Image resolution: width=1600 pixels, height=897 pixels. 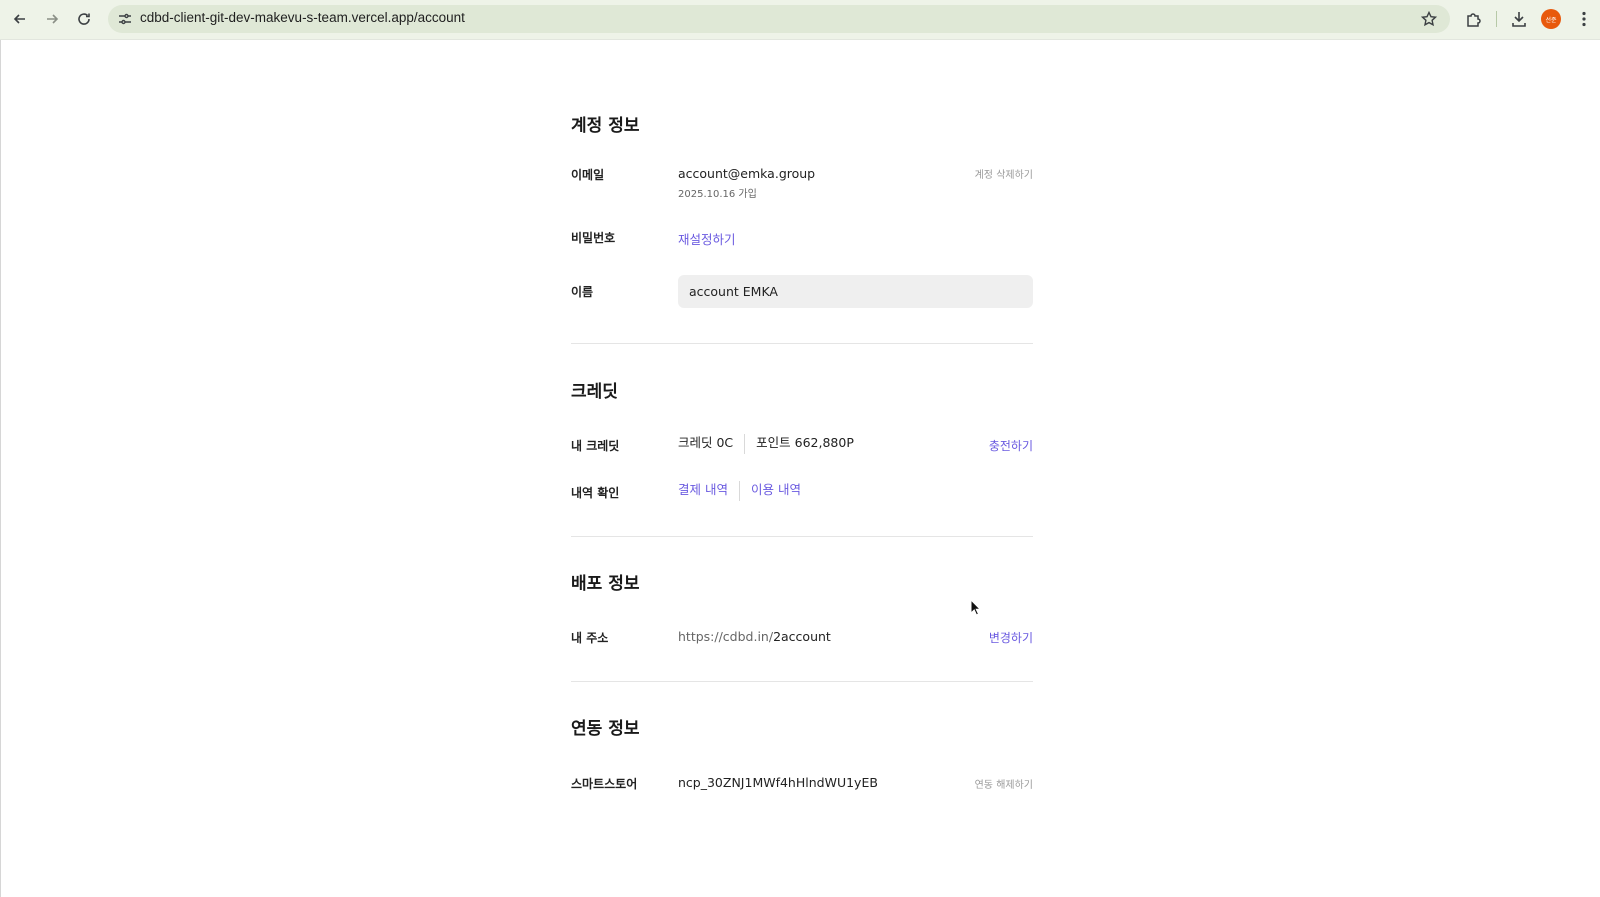 What do you see at coordinates (717, 194) in the screenshot?
I see `join-date: 2025.10.16 가입` at bounding box center [717, 194].